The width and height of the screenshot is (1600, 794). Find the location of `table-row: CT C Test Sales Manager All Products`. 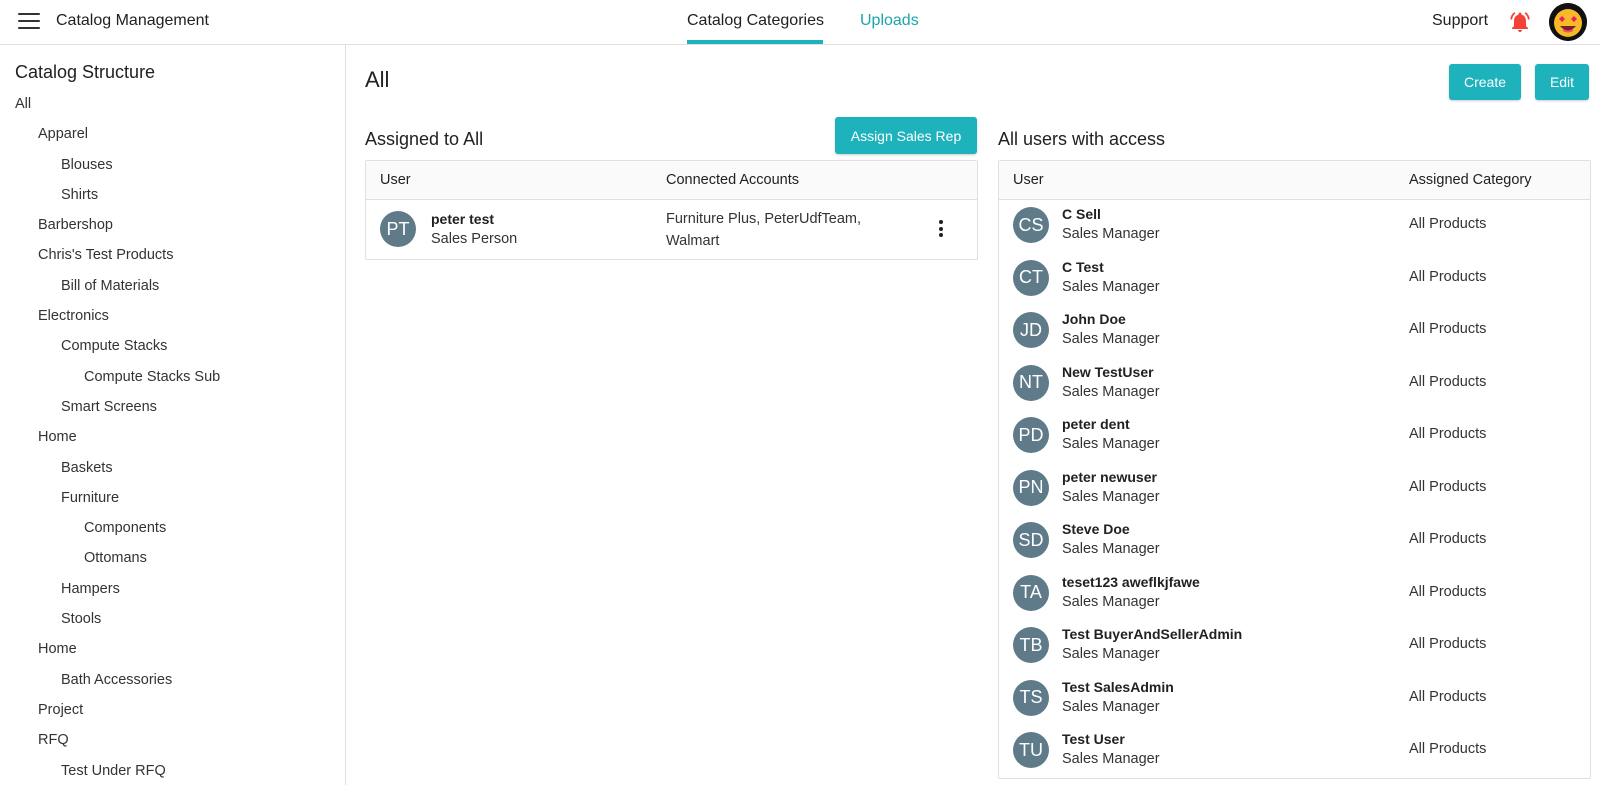

table-row: CT C Test Sales Manager All Products is located at coordinates (1294, 279).